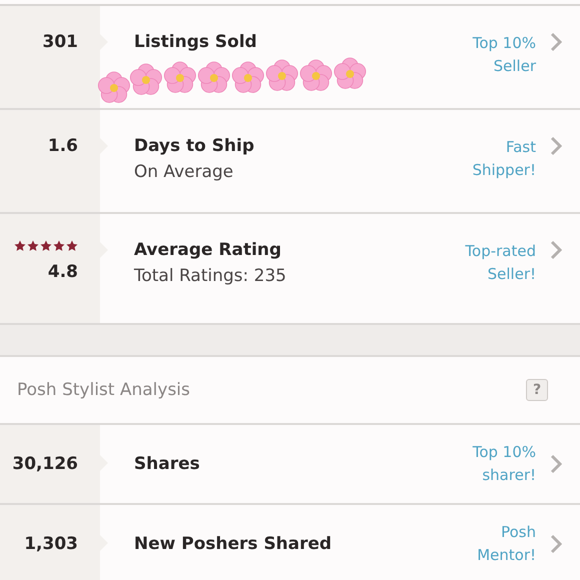 Image resolution: width=580 pixels, height=580 pixels. I want to click on stat-title: New Poshers Shared, so click(233, 544).